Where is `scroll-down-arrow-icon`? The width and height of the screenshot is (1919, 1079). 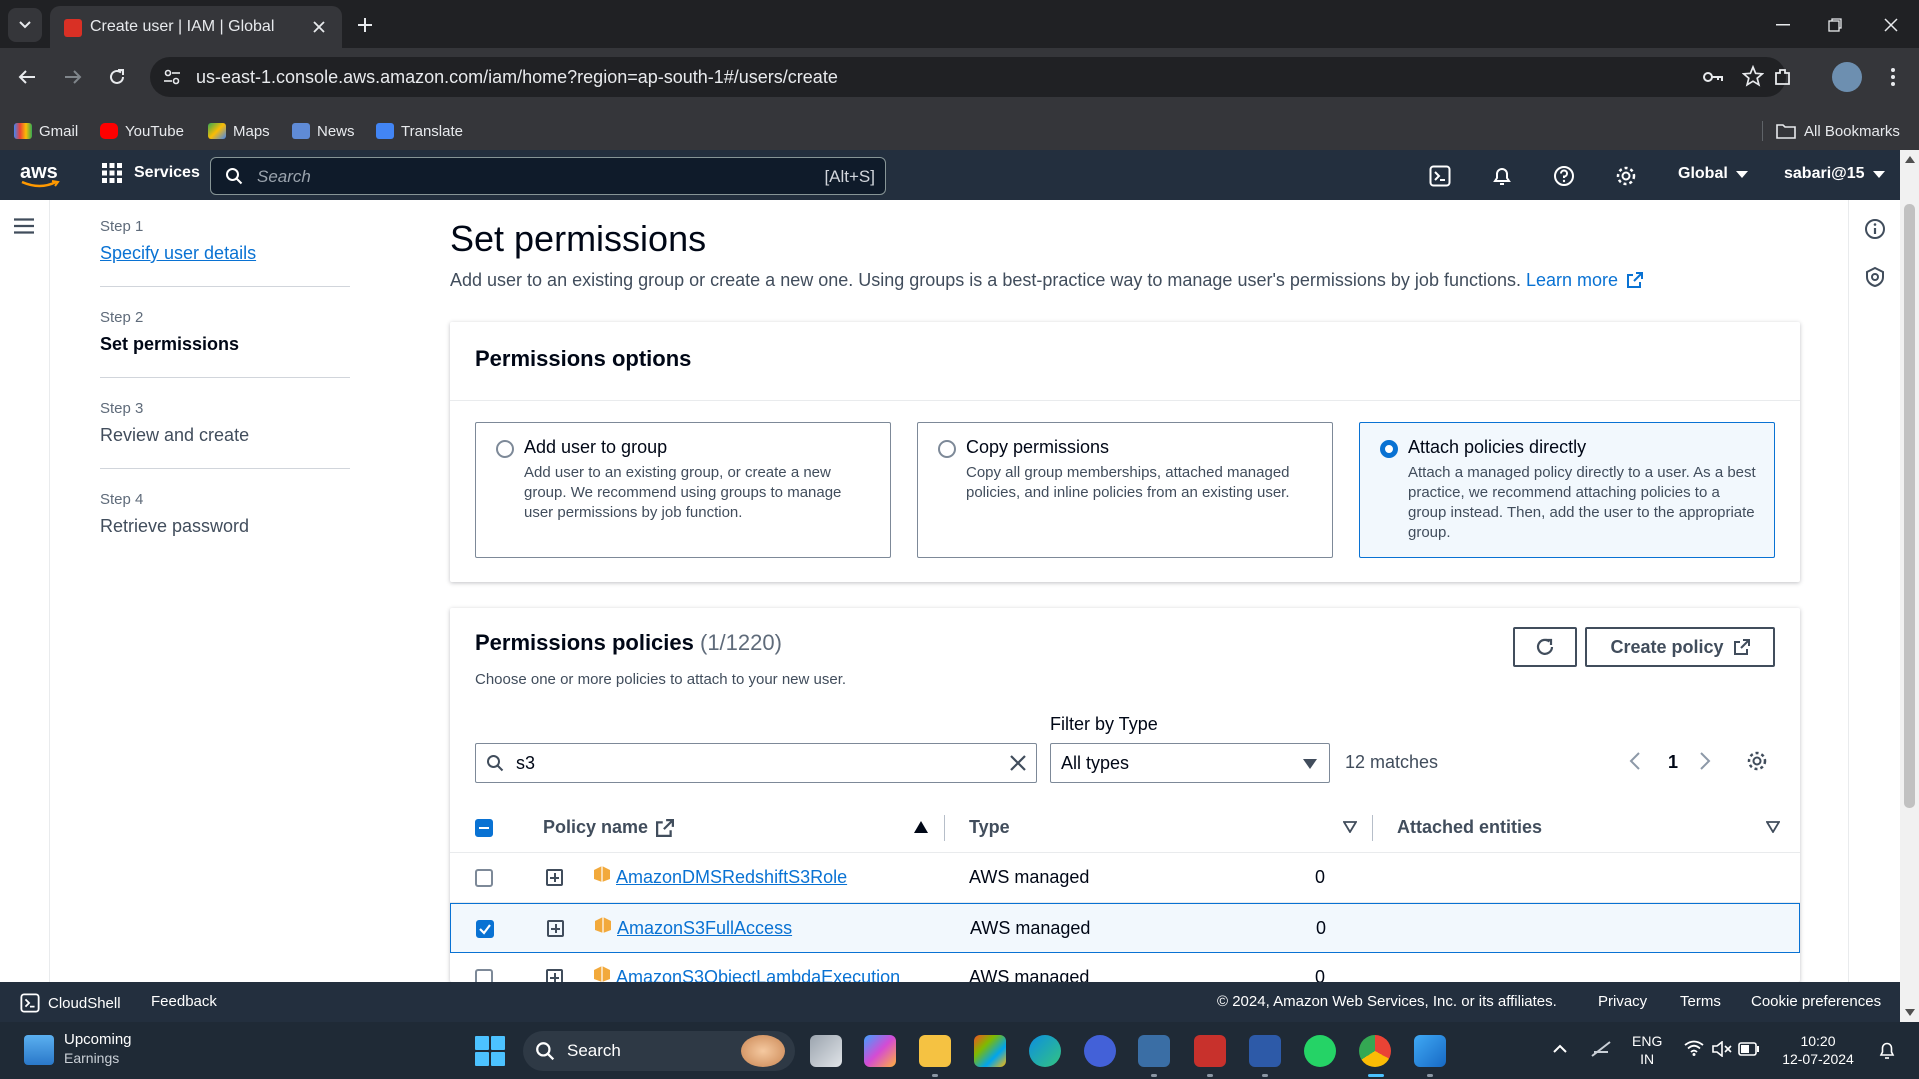
scroll-down-arrow-icon is located at coordinates (1910, 1012).